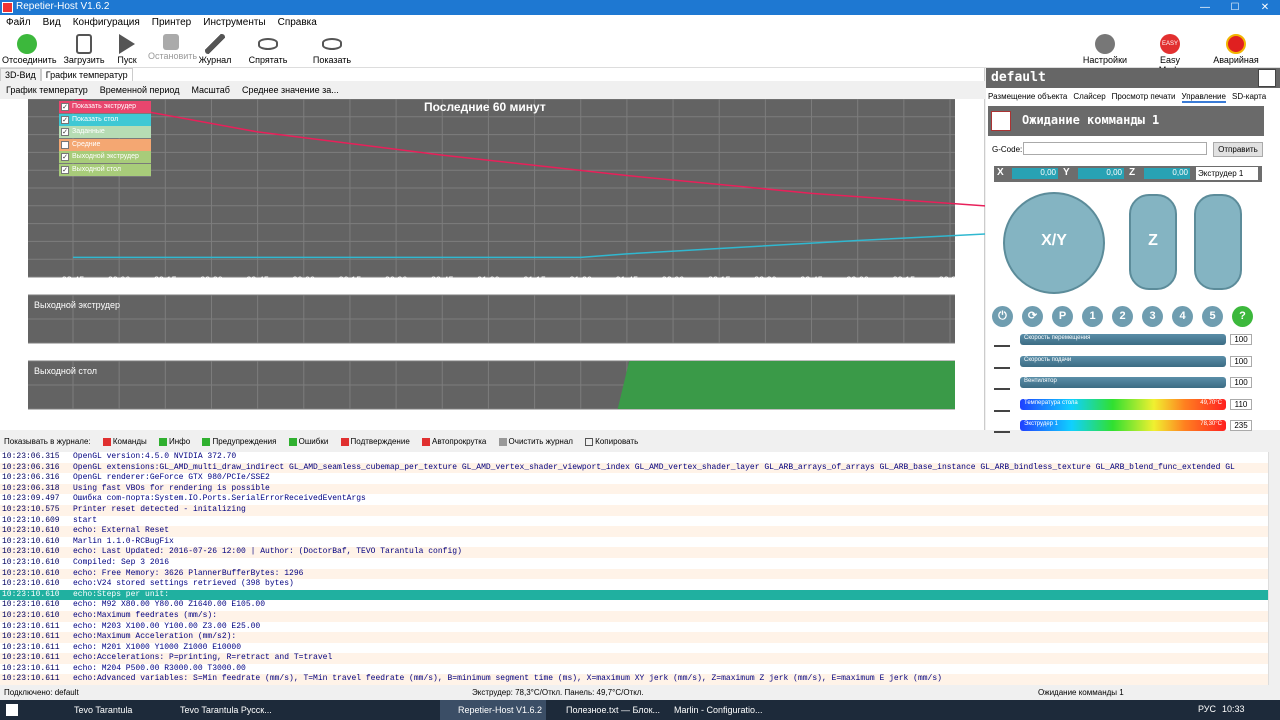 This screenshot has width=1280, height=720. I want to click on log-row: 10:23:10.610 echo:Steps per unit:, so click(634, 595).